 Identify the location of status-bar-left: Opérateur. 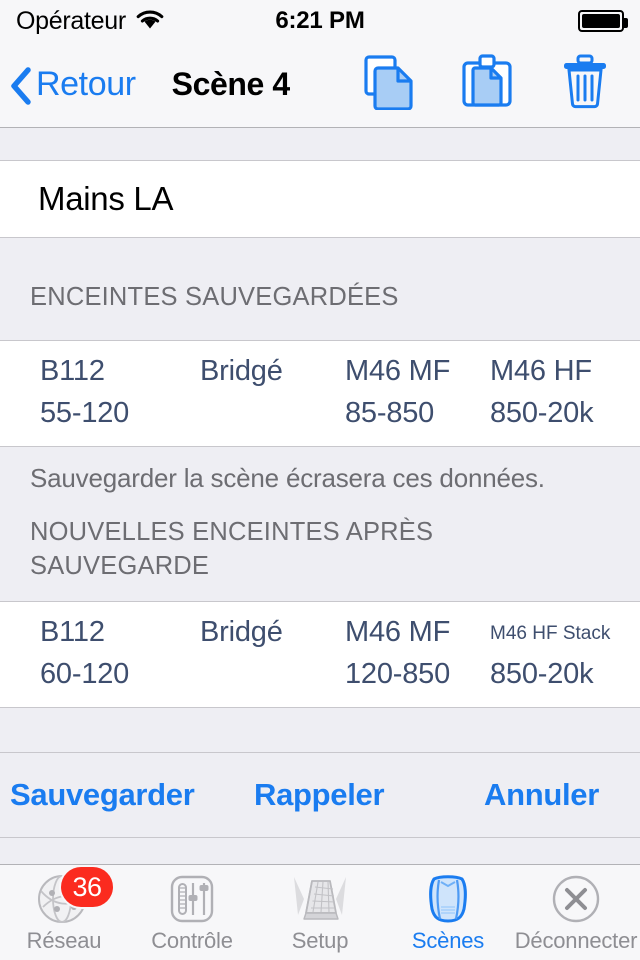
(90, 21).